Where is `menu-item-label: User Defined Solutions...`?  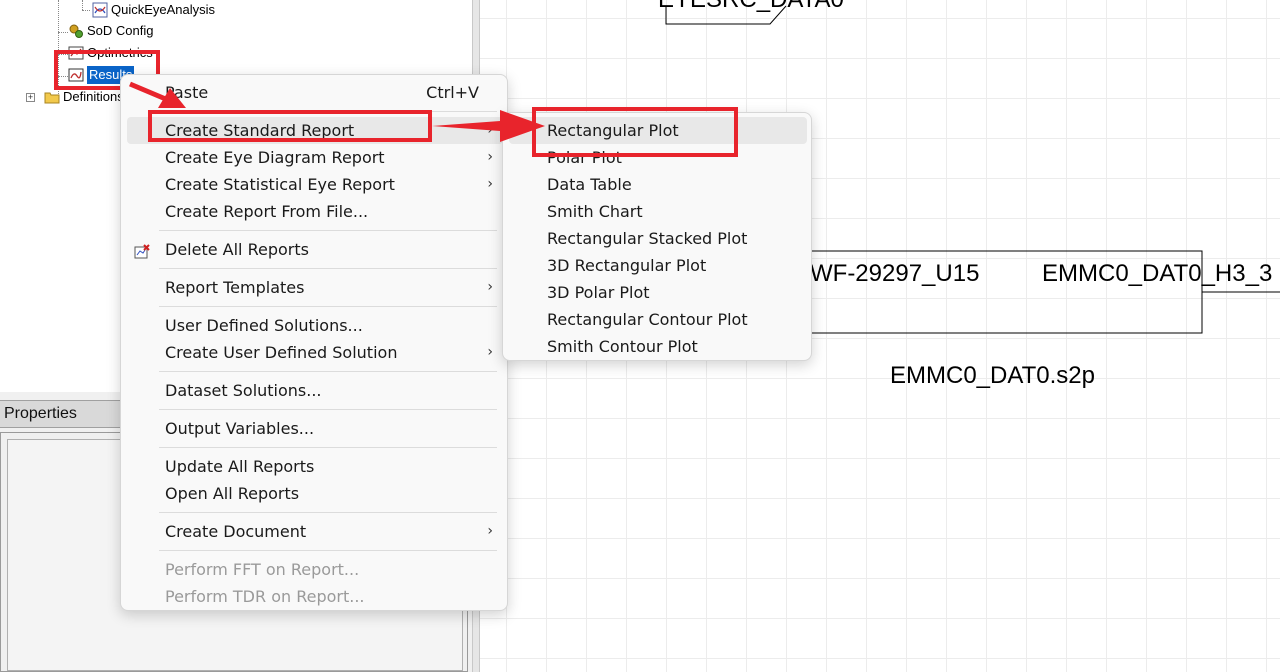
menu-item-label: User Defined Solutions... is located at coordinates (264, 325).